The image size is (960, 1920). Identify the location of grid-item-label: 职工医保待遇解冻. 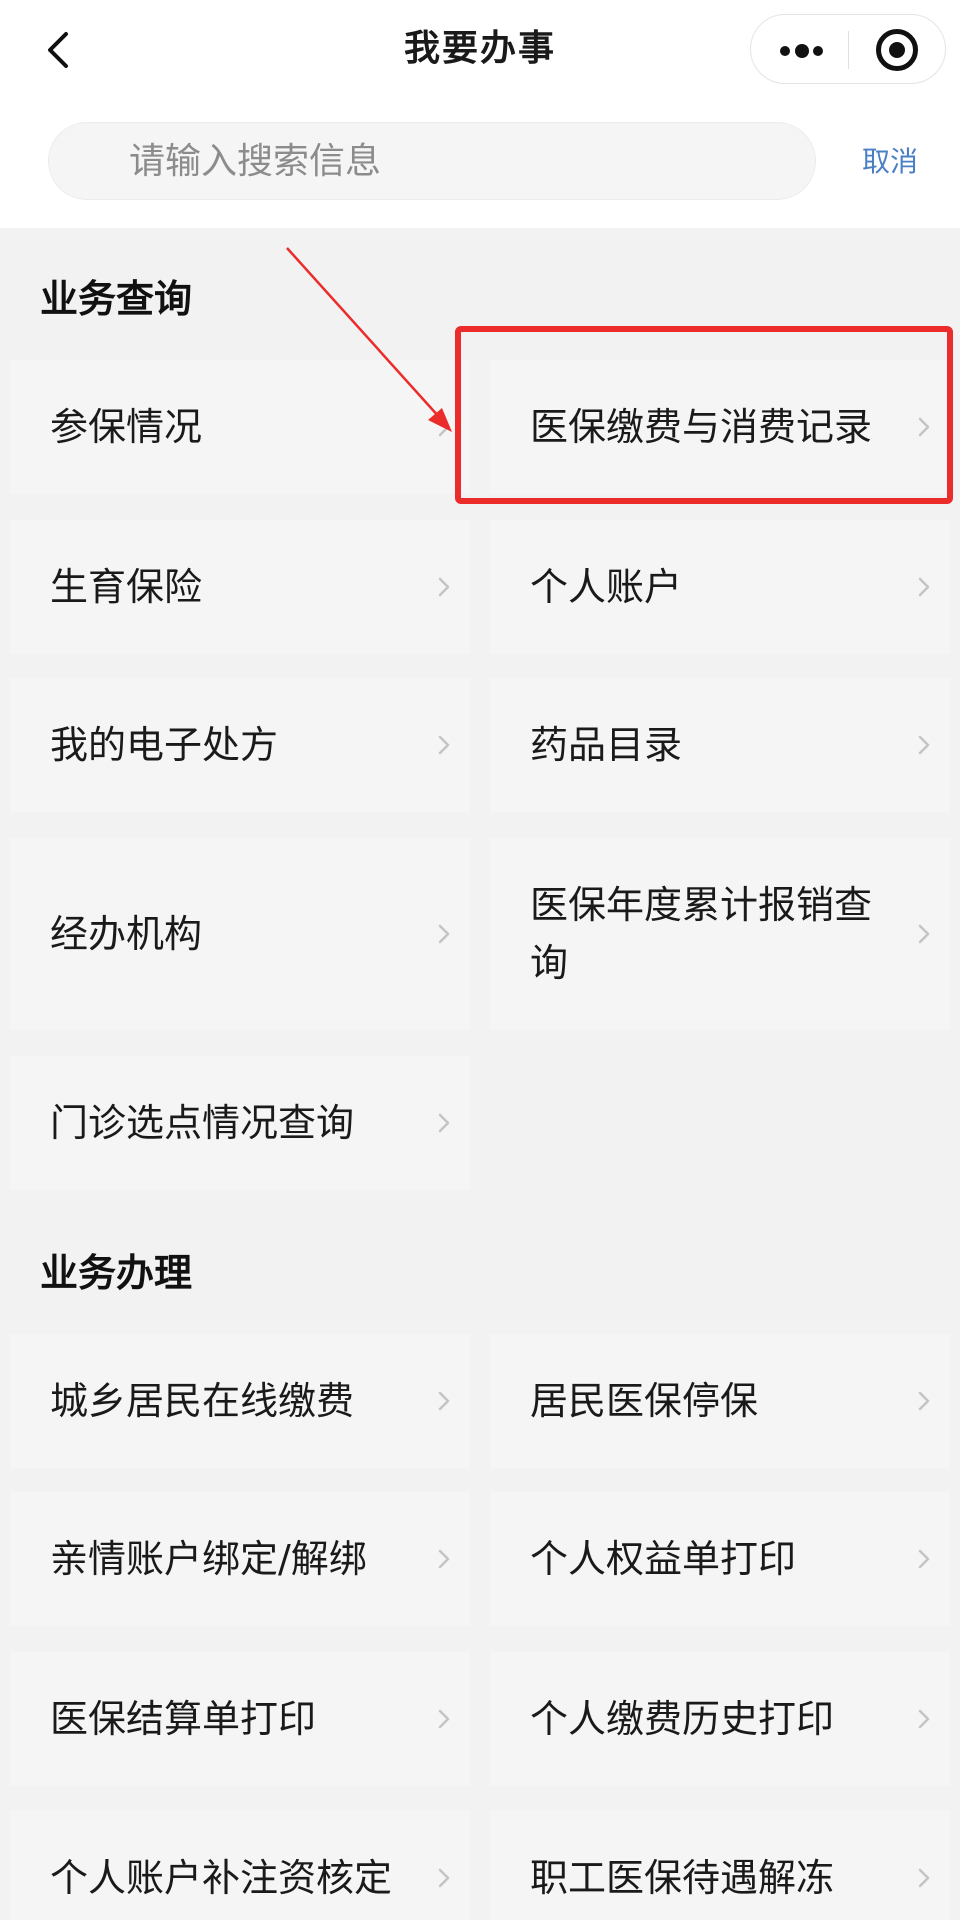
(682, 1878).